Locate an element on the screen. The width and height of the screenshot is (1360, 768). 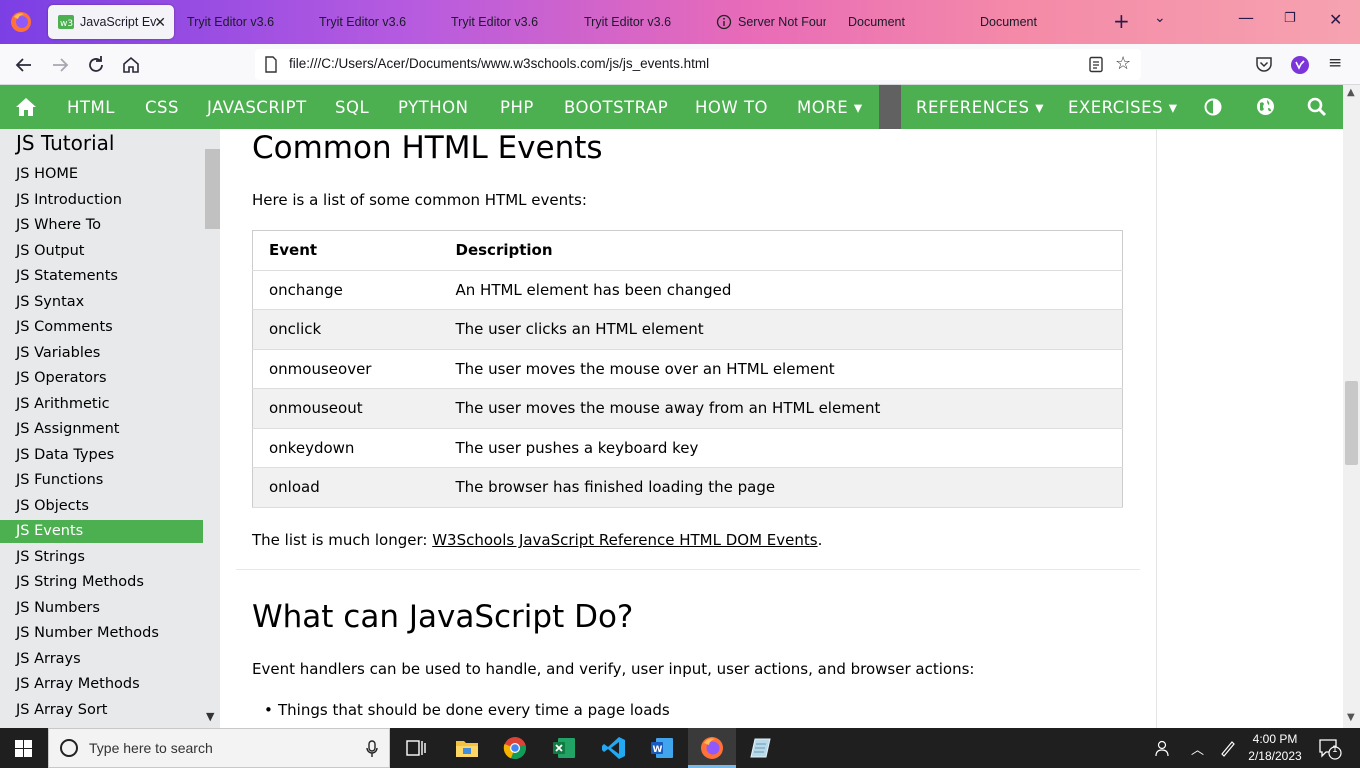
sidebar-item: JS Strings is located at coordinates (101, 557).